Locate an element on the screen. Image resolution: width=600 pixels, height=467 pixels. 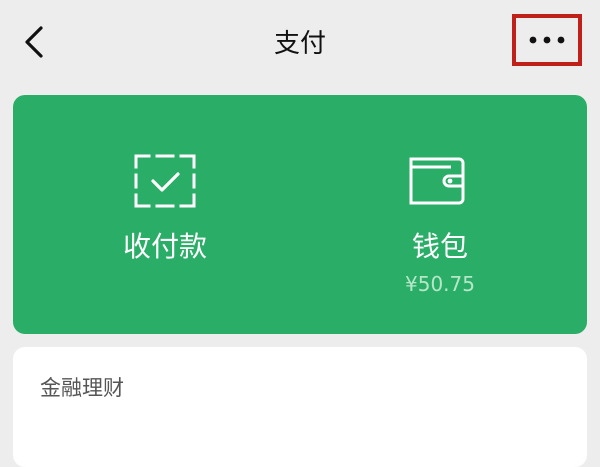
chevron-left-icon is located at coordinates (34, 42).